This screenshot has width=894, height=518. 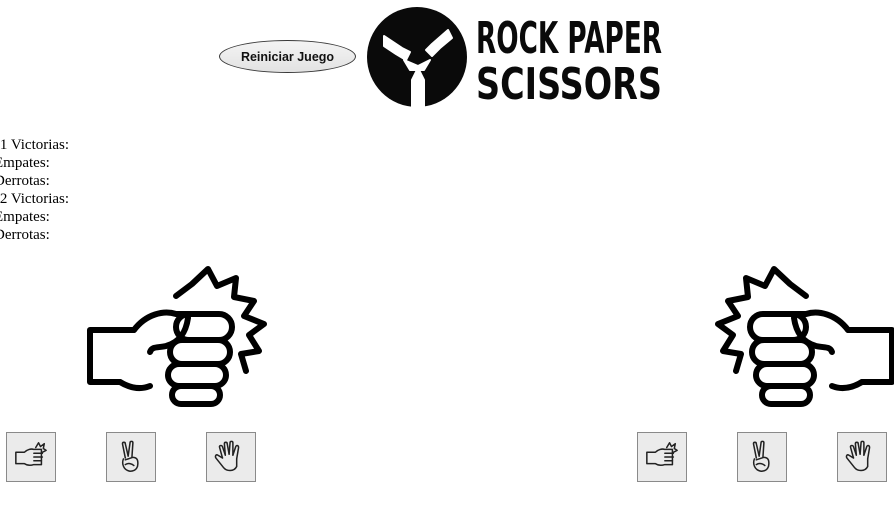 What do you see at coordinates (287, 56) in the screenshot?
I see `restart-game-button: Reiniciar Juego` at bounding box center [287, 56].